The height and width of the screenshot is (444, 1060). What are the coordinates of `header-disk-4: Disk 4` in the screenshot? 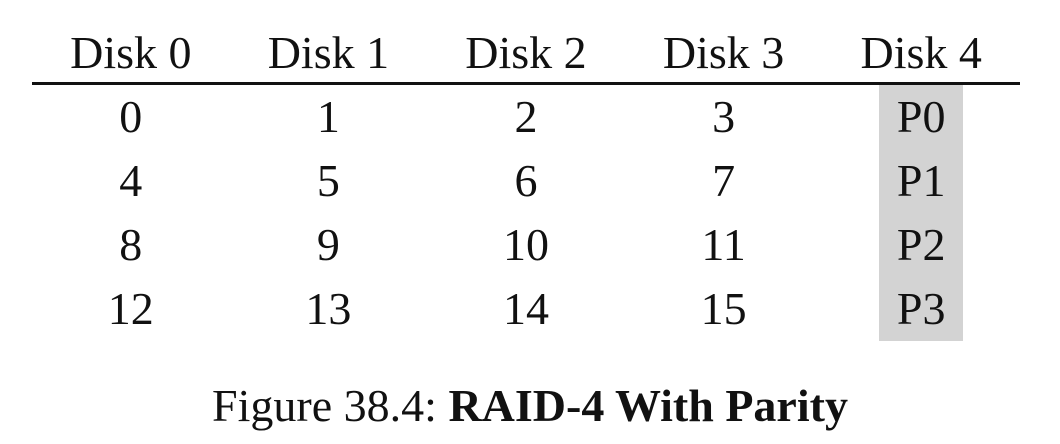 It's located at (921, 52).